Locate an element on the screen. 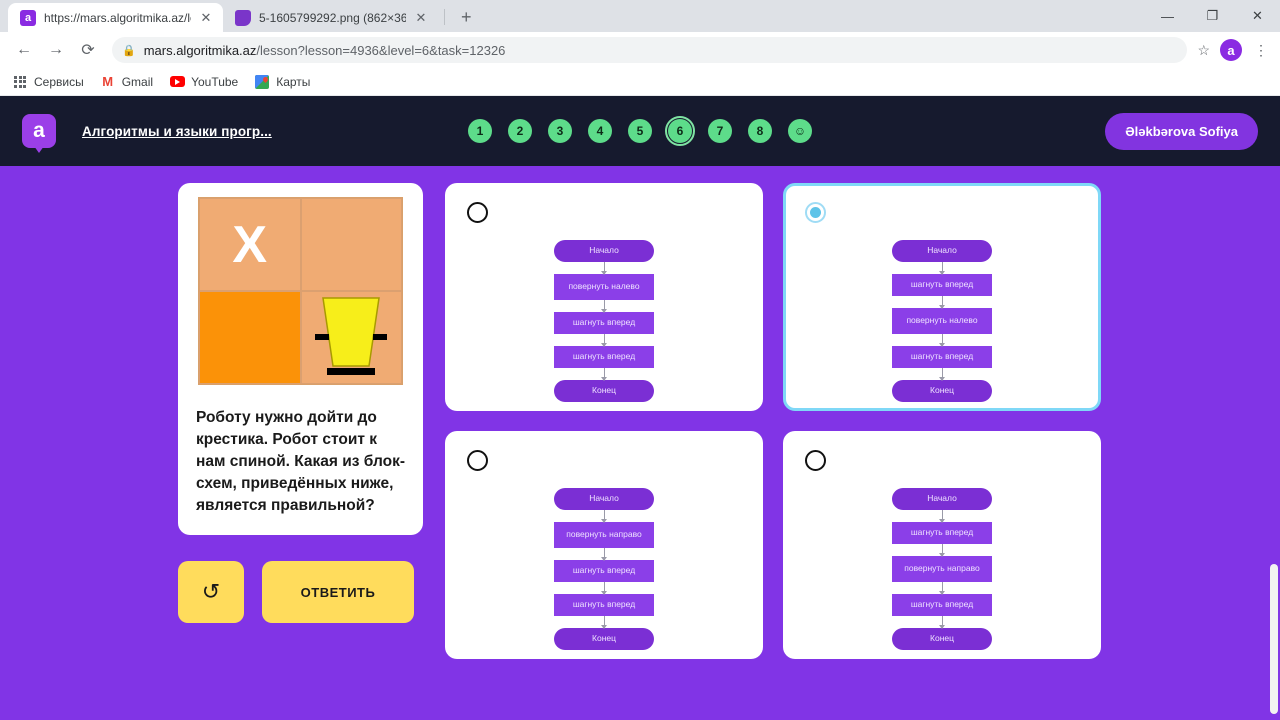  step-1: 1 is located at coordinates (480, 131).